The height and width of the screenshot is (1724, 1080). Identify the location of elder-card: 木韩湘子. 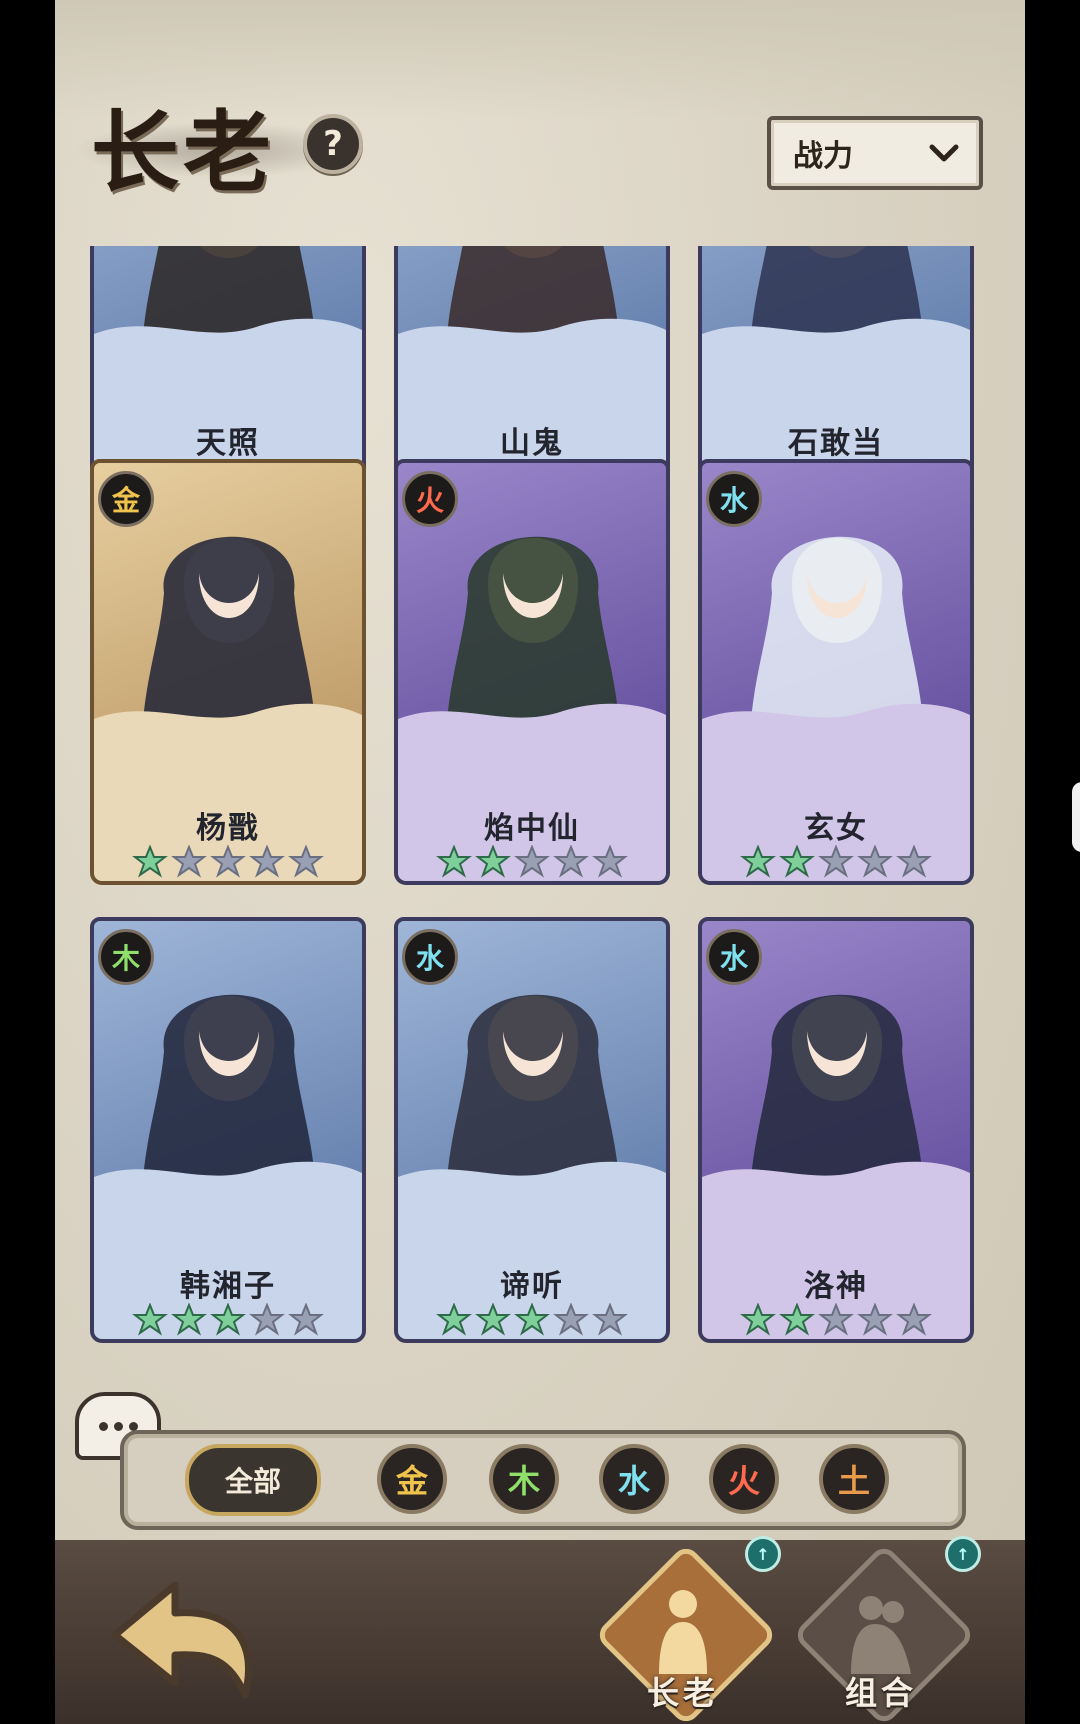
(228, 1130).